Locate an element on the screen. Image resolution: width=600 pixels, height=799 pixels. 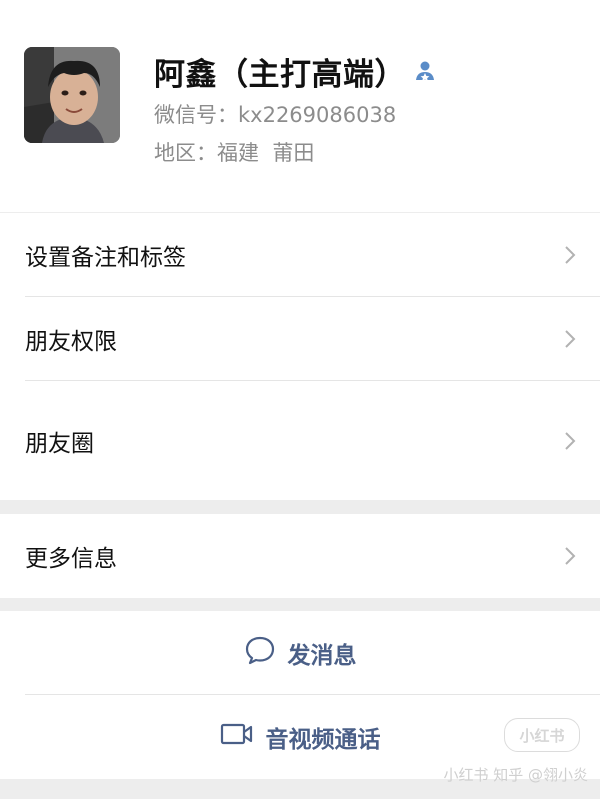
watermark-text: 小红书 知乎 @翎小炎 is located at coordinates (515, 775).